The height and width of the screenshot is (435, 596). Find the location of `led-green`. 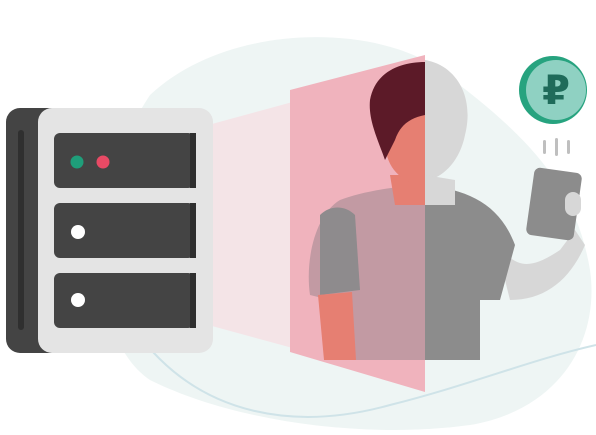

led-green is located at coordinates (77, 162).